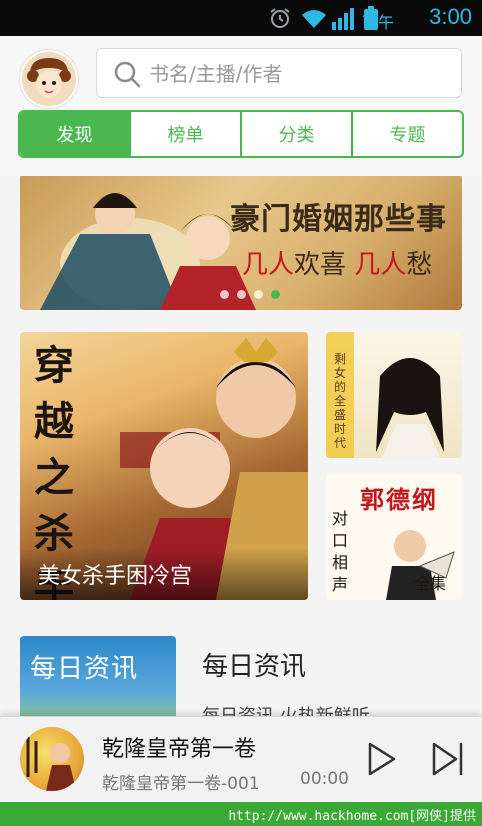 This screenshot has width=482, height=826. Describe the element at coordinates (268, 265) in the screenshot. I see `banner-sub-a: 几人` at that location.